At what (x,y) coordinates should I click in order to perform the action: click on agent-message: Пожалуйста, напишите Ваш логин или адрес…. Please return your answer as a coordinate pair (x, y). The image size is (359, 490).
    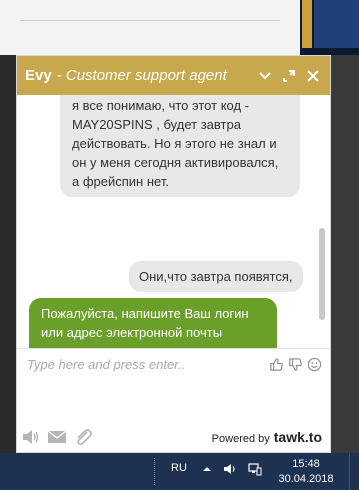
    Looking at the image, I should click on (153, 323).